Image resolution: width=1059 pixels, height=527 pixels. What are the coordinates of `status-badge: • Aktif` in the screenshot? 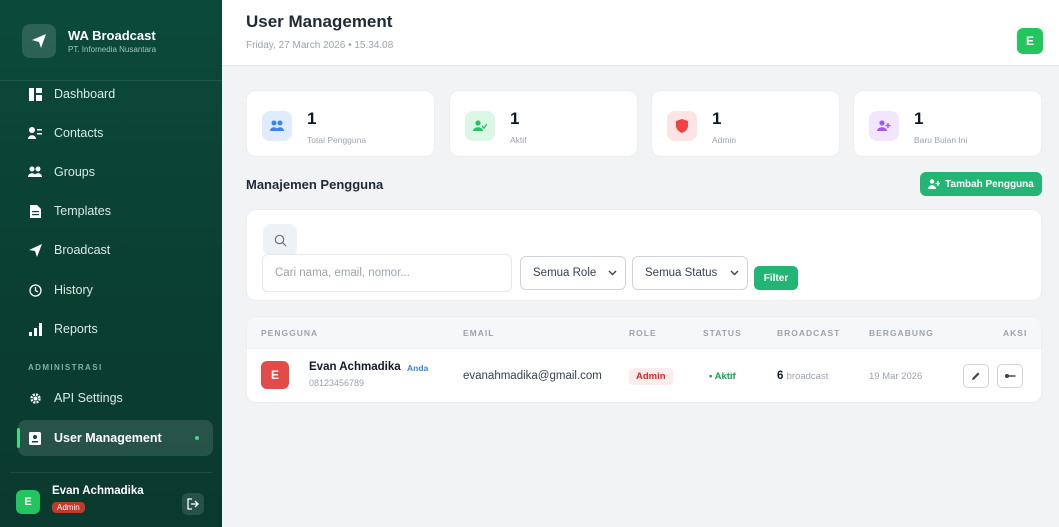 It's located at (722, 376).